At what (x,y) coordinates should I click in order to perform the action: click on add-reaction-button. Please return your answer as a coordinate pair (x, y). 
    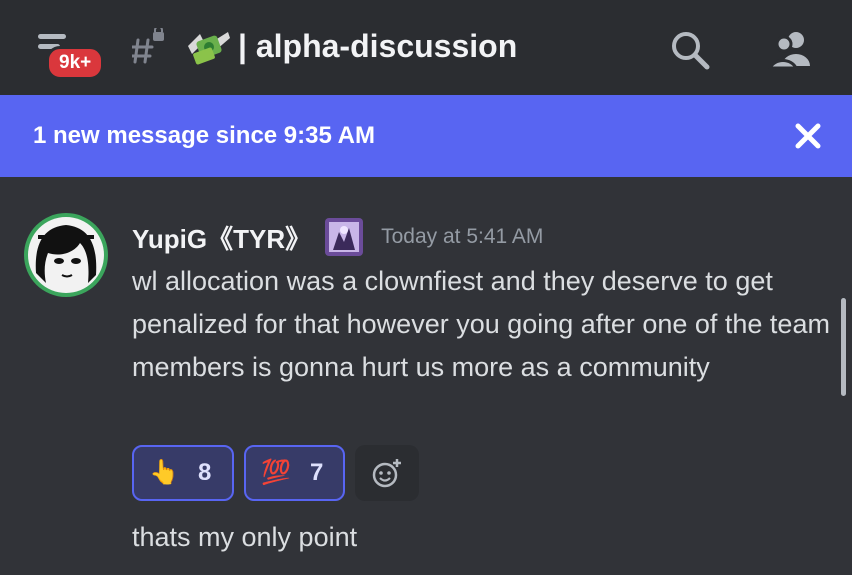
    Looking at the image, I should click on (387, 473).